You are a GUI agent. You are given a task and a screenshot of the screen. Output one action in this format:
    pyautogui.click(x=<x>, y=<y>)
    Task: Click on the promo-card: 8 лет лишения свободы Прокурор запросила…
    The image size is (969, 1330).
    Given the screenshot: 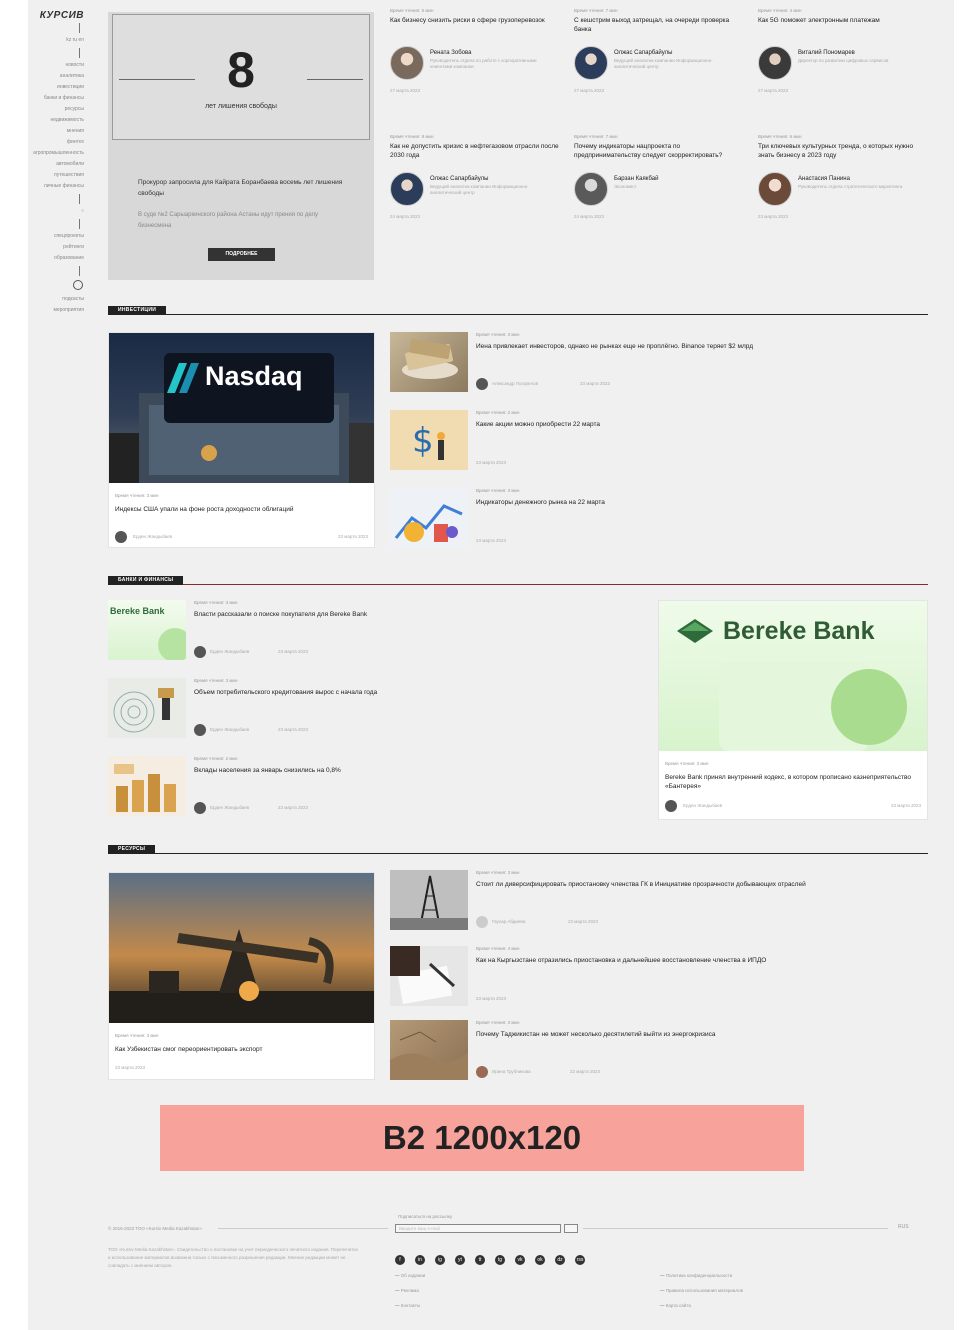 What is the action you would take?
    pyautogui.click(x=241, y=146)
    